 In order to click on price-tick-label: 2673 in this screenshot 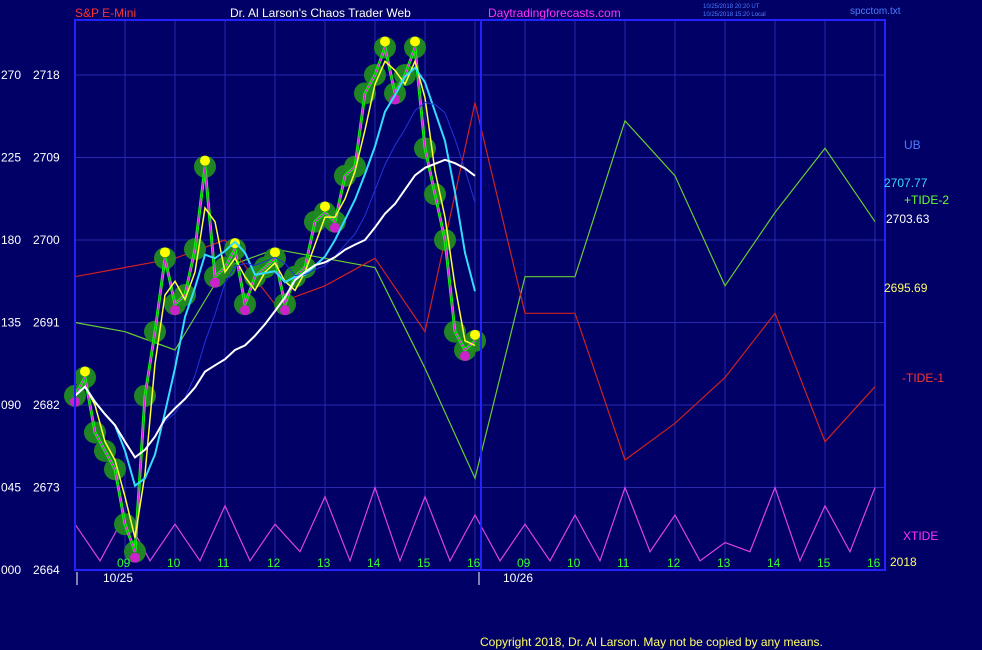, I will do `click(46, 488)`.